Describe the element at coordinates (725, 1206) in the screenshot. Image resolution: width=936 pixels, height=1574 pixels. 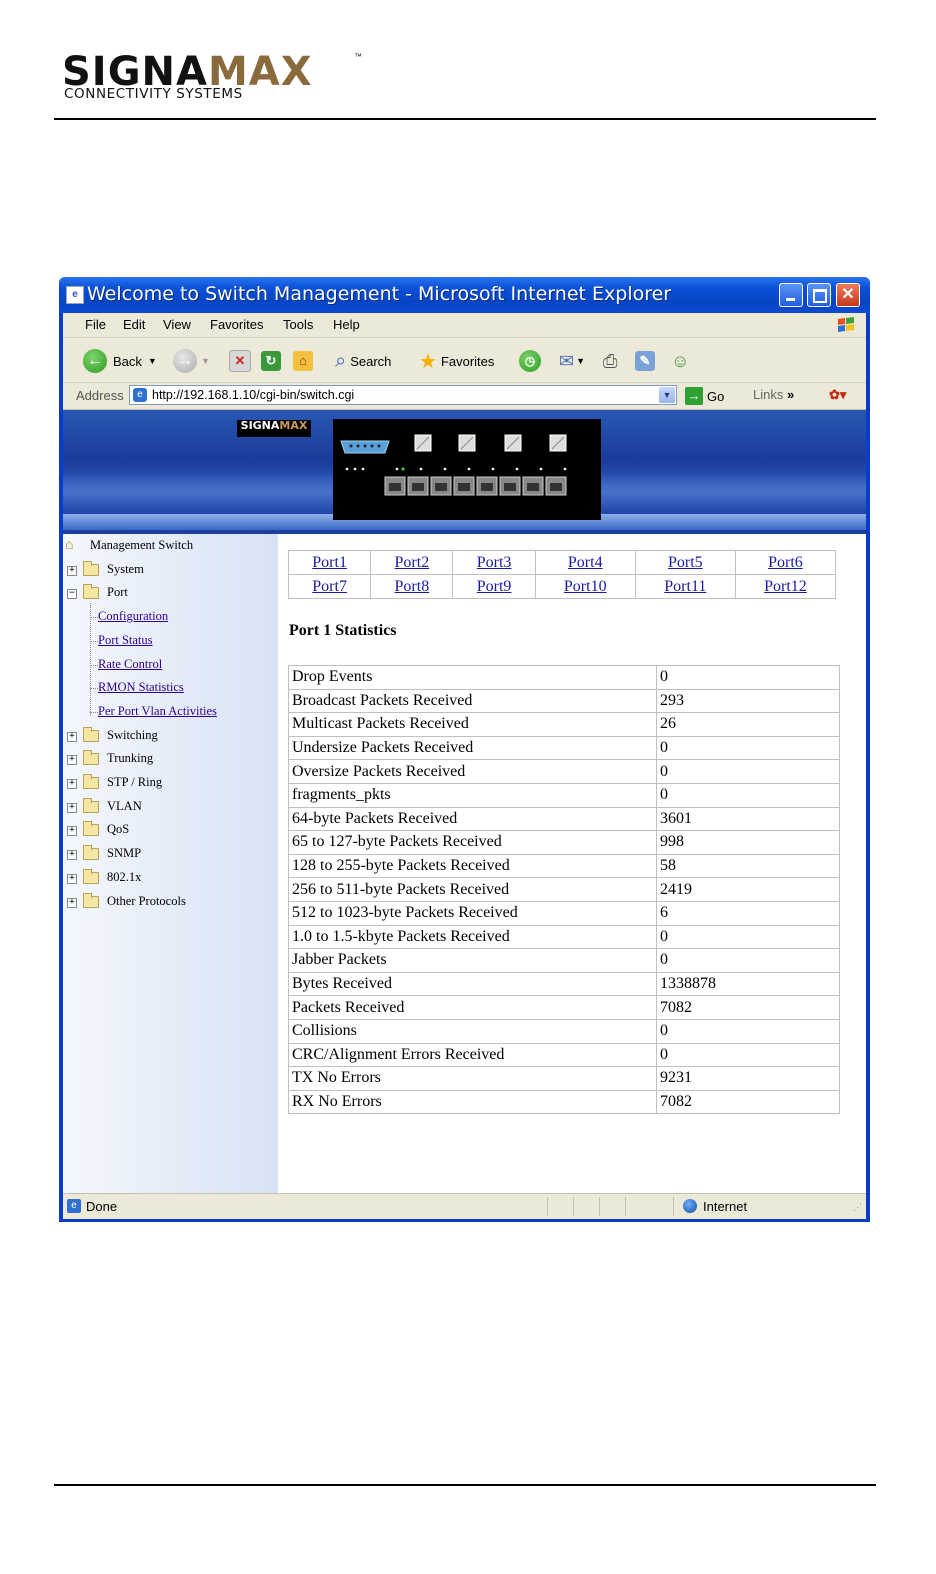
I see `security-zone-label: Internet` at that location.